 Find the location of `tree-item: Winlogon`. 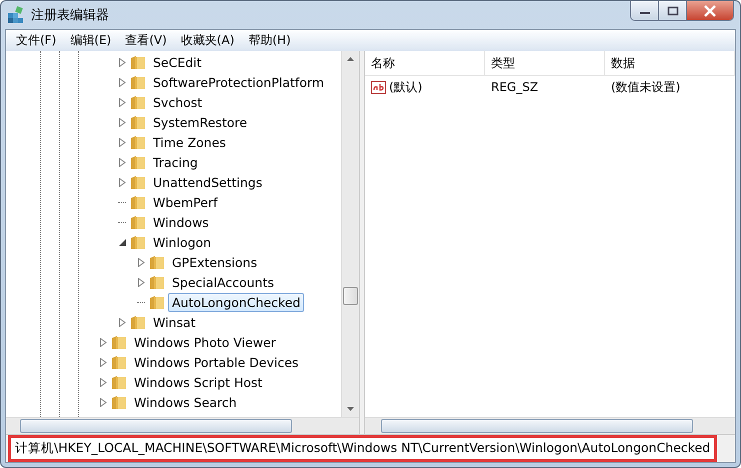

tree-item: Winlogon is located at coordinates (182, 242).